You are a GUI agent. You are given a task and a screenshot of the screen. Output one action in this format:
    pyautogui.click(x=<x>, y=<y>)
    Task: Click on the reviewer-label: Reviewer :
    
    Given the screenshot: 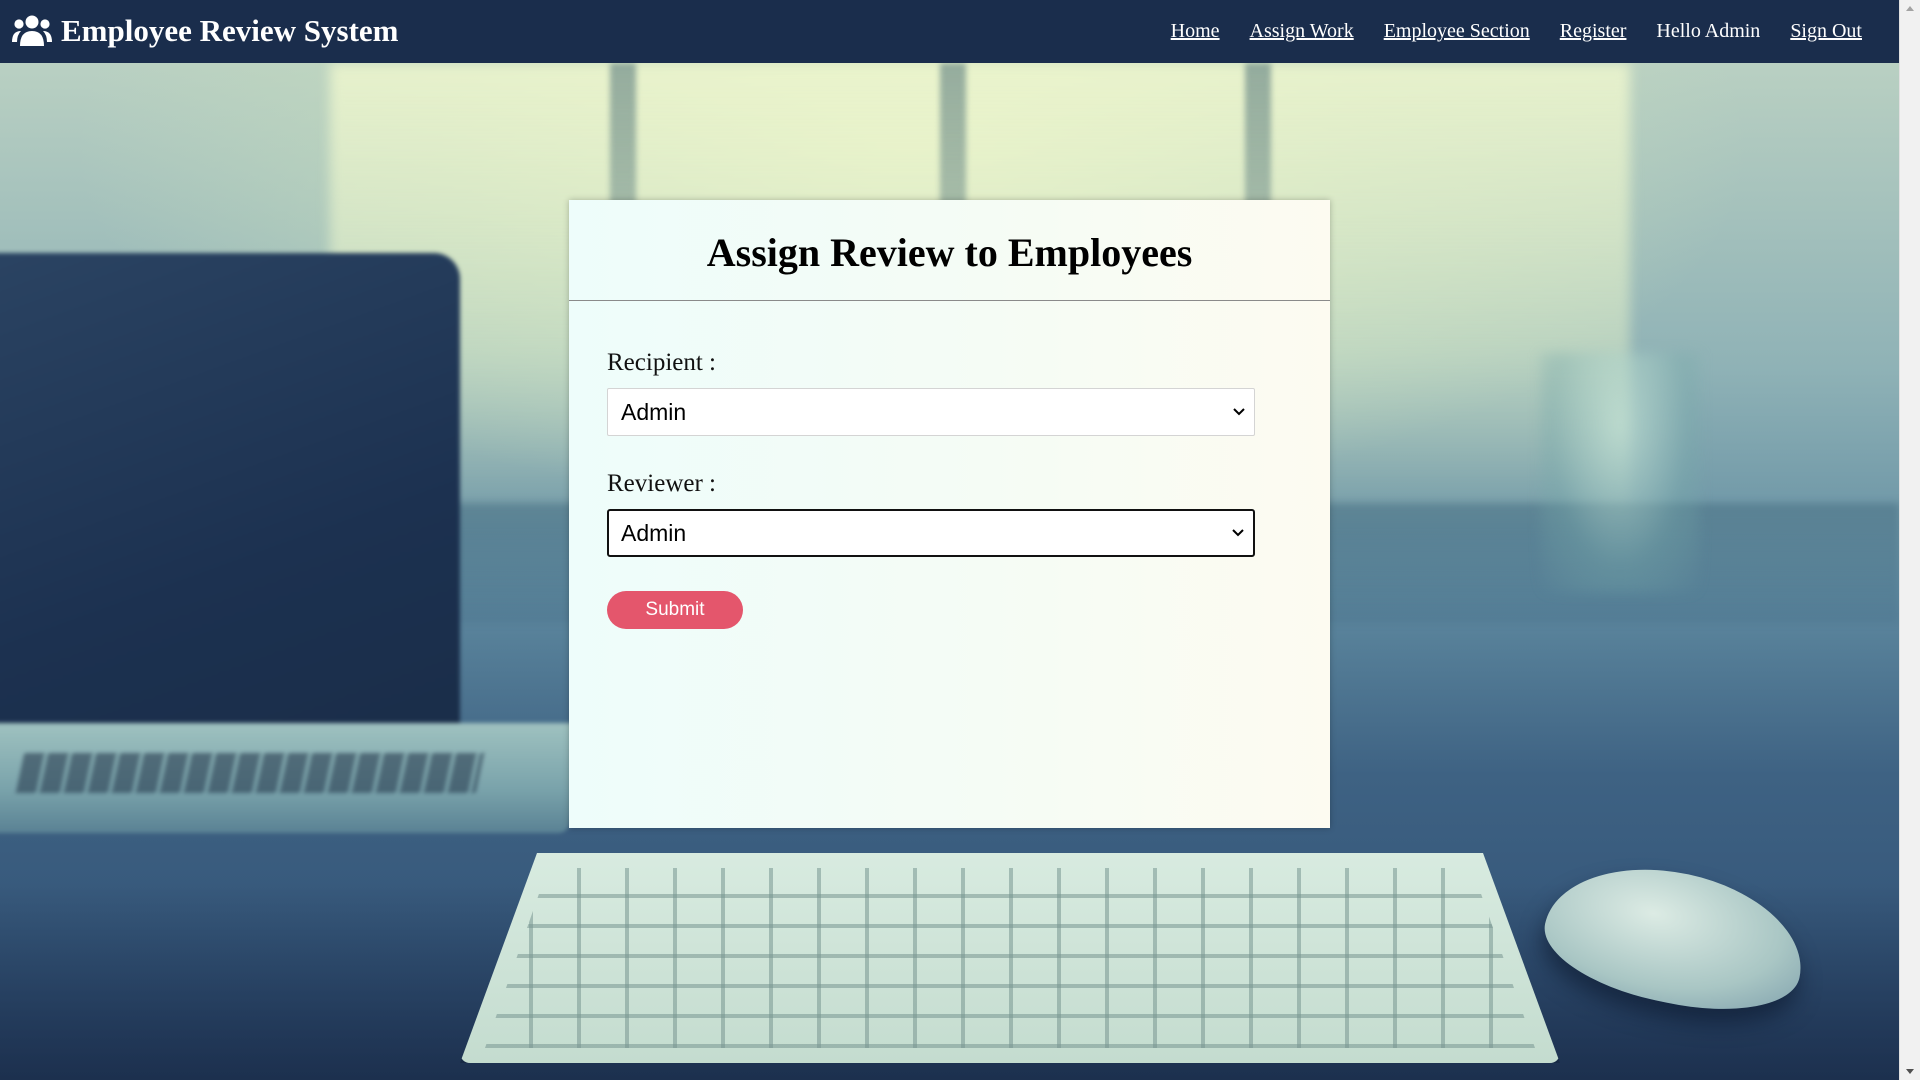 What is the action you would take?
    pyautogui.click(x=661, y=483)
    